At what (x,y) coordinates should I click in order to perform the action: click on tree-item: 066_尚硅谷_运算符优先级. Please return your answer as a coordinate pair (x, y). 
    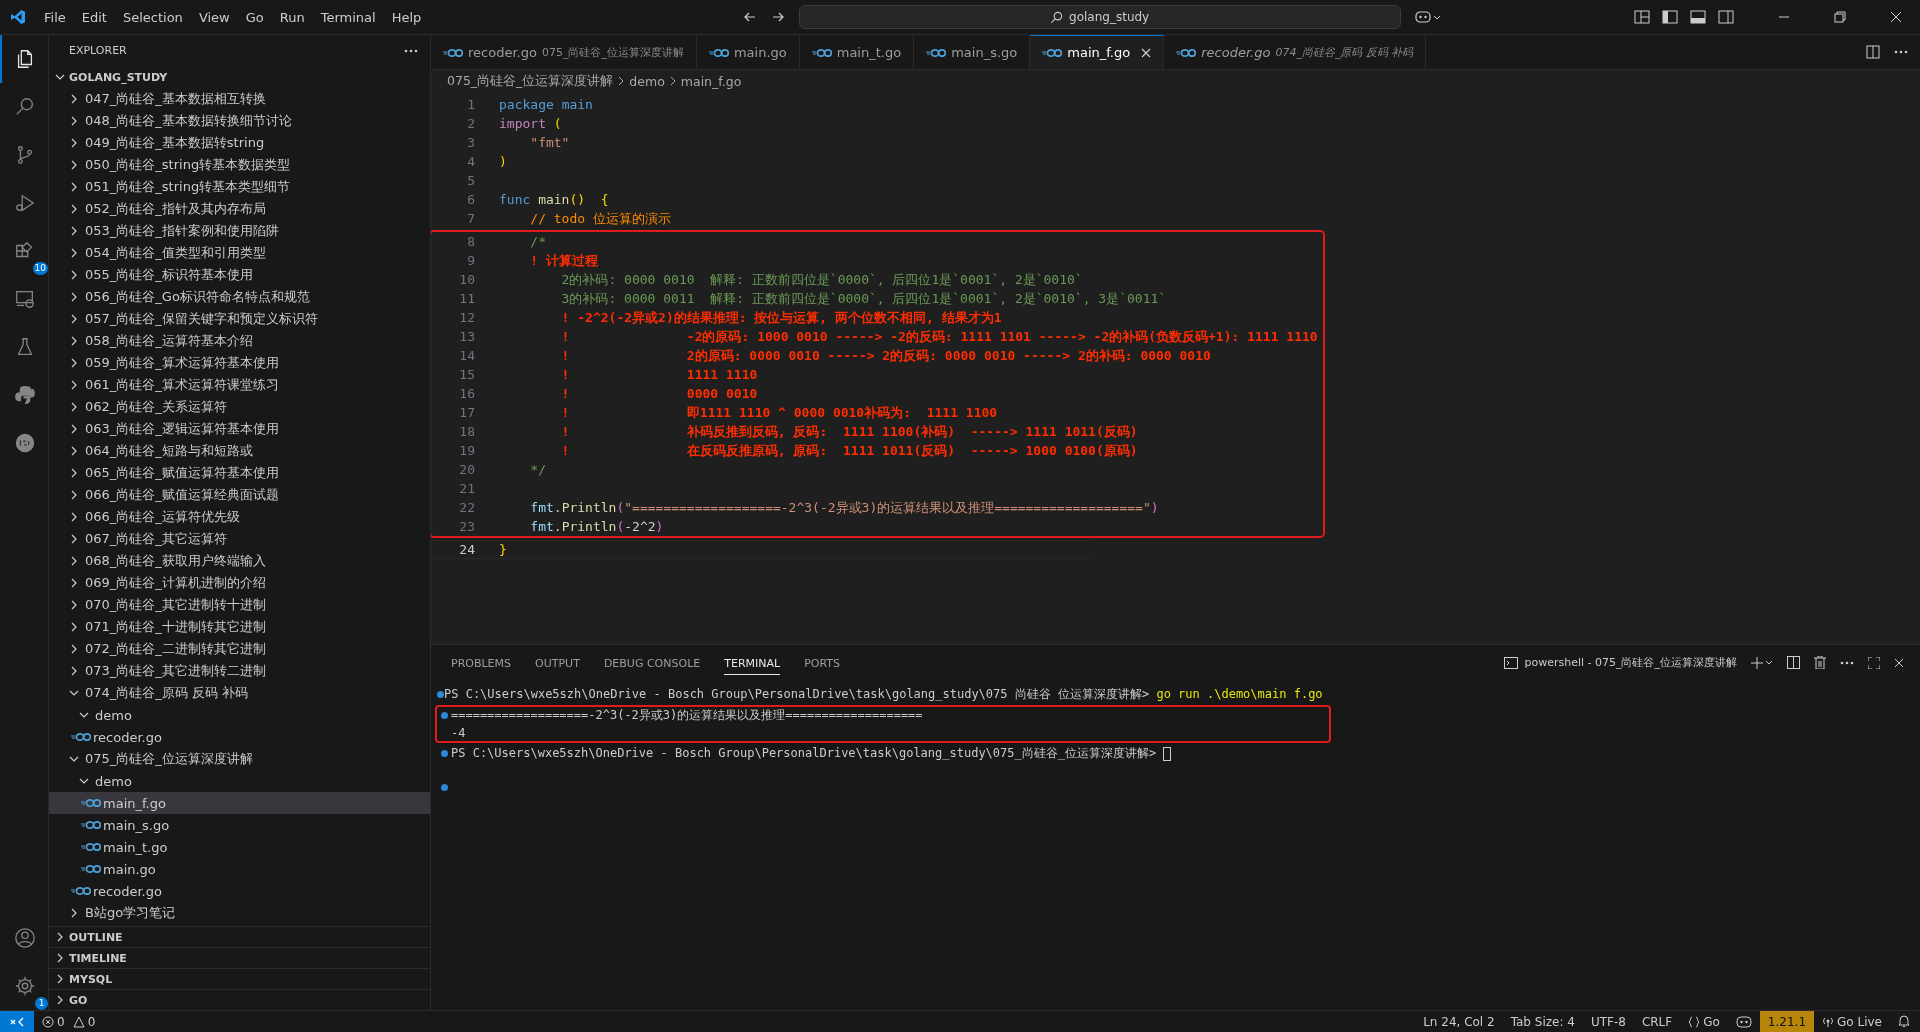
    Looking at the image, I should click on (239, 517).